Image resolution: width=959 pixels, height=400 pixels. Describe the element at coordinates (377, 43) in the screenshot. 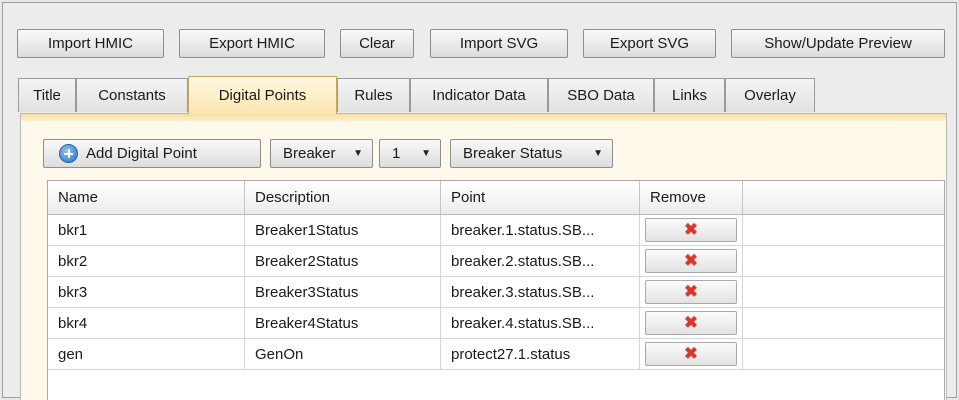

I see `clear-button: Clear` at that location.